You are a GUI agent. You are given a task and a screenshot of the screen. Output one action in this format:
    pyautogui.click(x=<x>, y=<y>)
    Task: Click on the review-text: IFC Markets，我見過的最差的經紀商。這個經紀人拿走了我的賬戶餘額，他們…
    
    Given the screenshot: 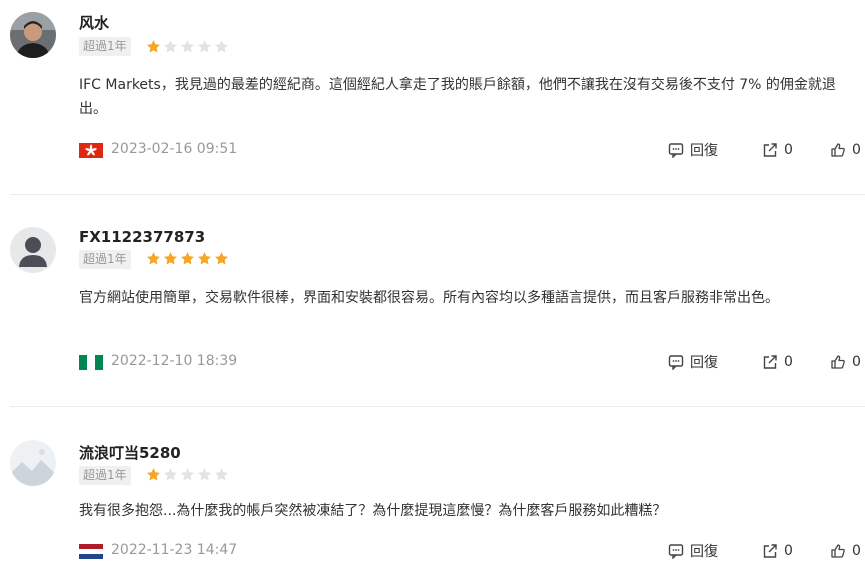 What is the action you would take?
    pyautogui.click(x=457, y=97)
    